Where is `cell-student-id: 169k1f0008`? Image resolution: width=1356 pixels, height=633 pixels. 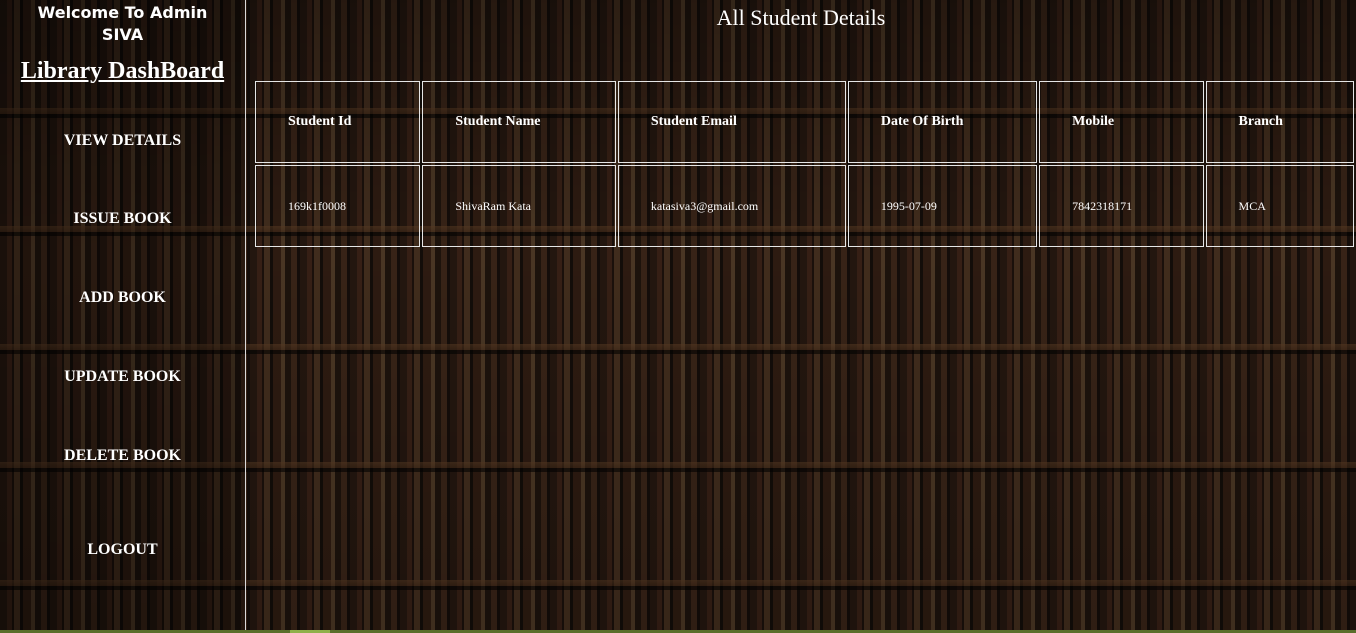 cell-student-id: 169k1f0008 is located at coordinates (338, 206).